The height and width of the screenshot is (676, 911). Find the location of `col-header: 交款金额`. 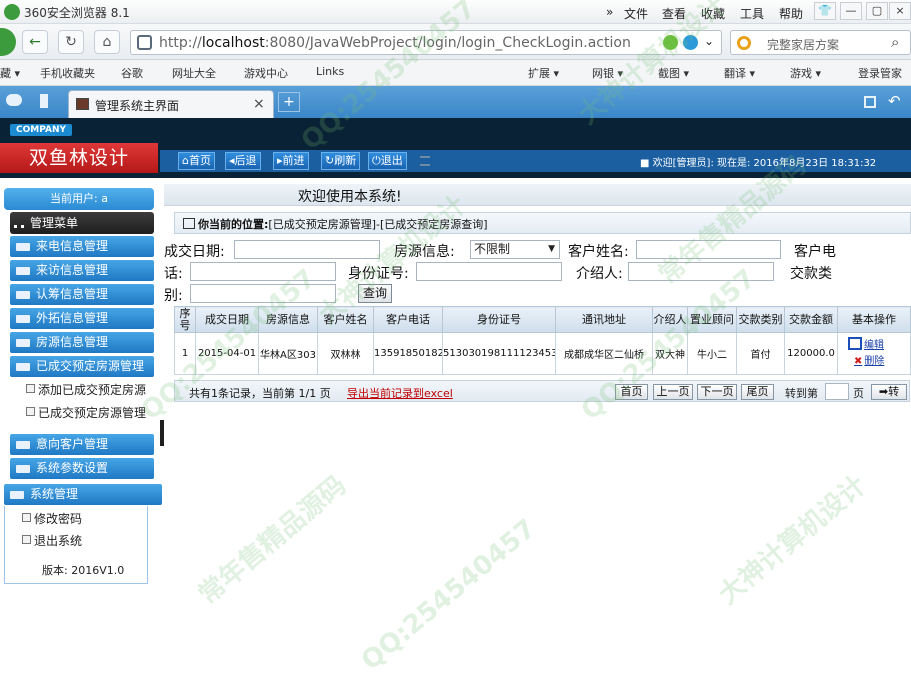

col-header: 交款金额 is located at coordinates (811, 319).